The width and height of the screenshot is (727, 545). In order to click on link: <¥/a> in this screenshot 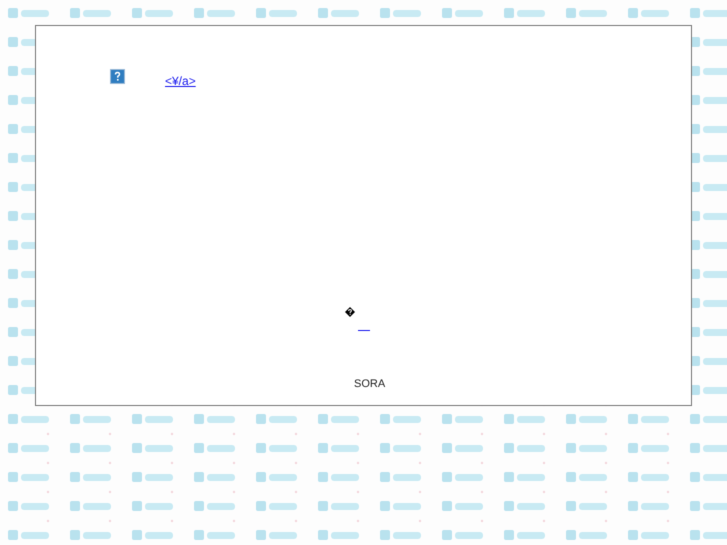, I will do `click(180, 81)`.